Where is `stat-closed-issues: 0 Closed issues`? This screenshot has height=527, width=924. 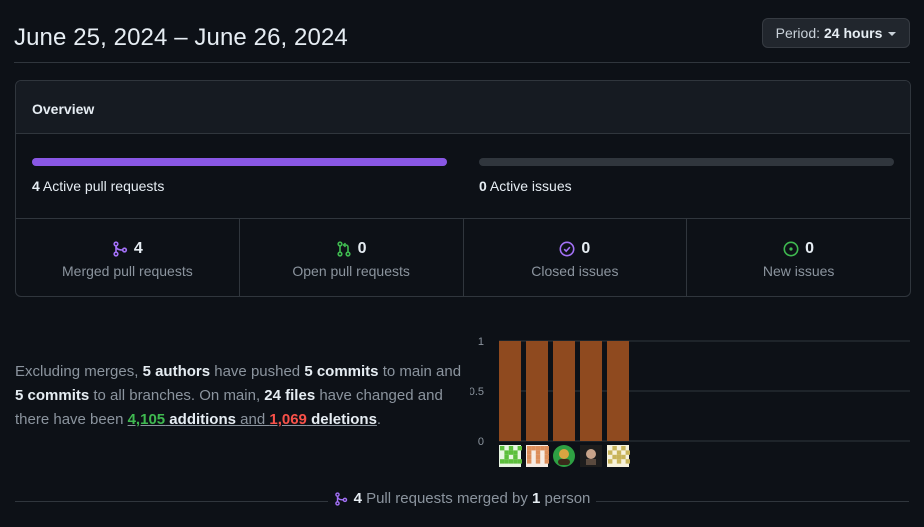 stat-closed-issues: 0 Closed issues is located at coordinates (574, 257).